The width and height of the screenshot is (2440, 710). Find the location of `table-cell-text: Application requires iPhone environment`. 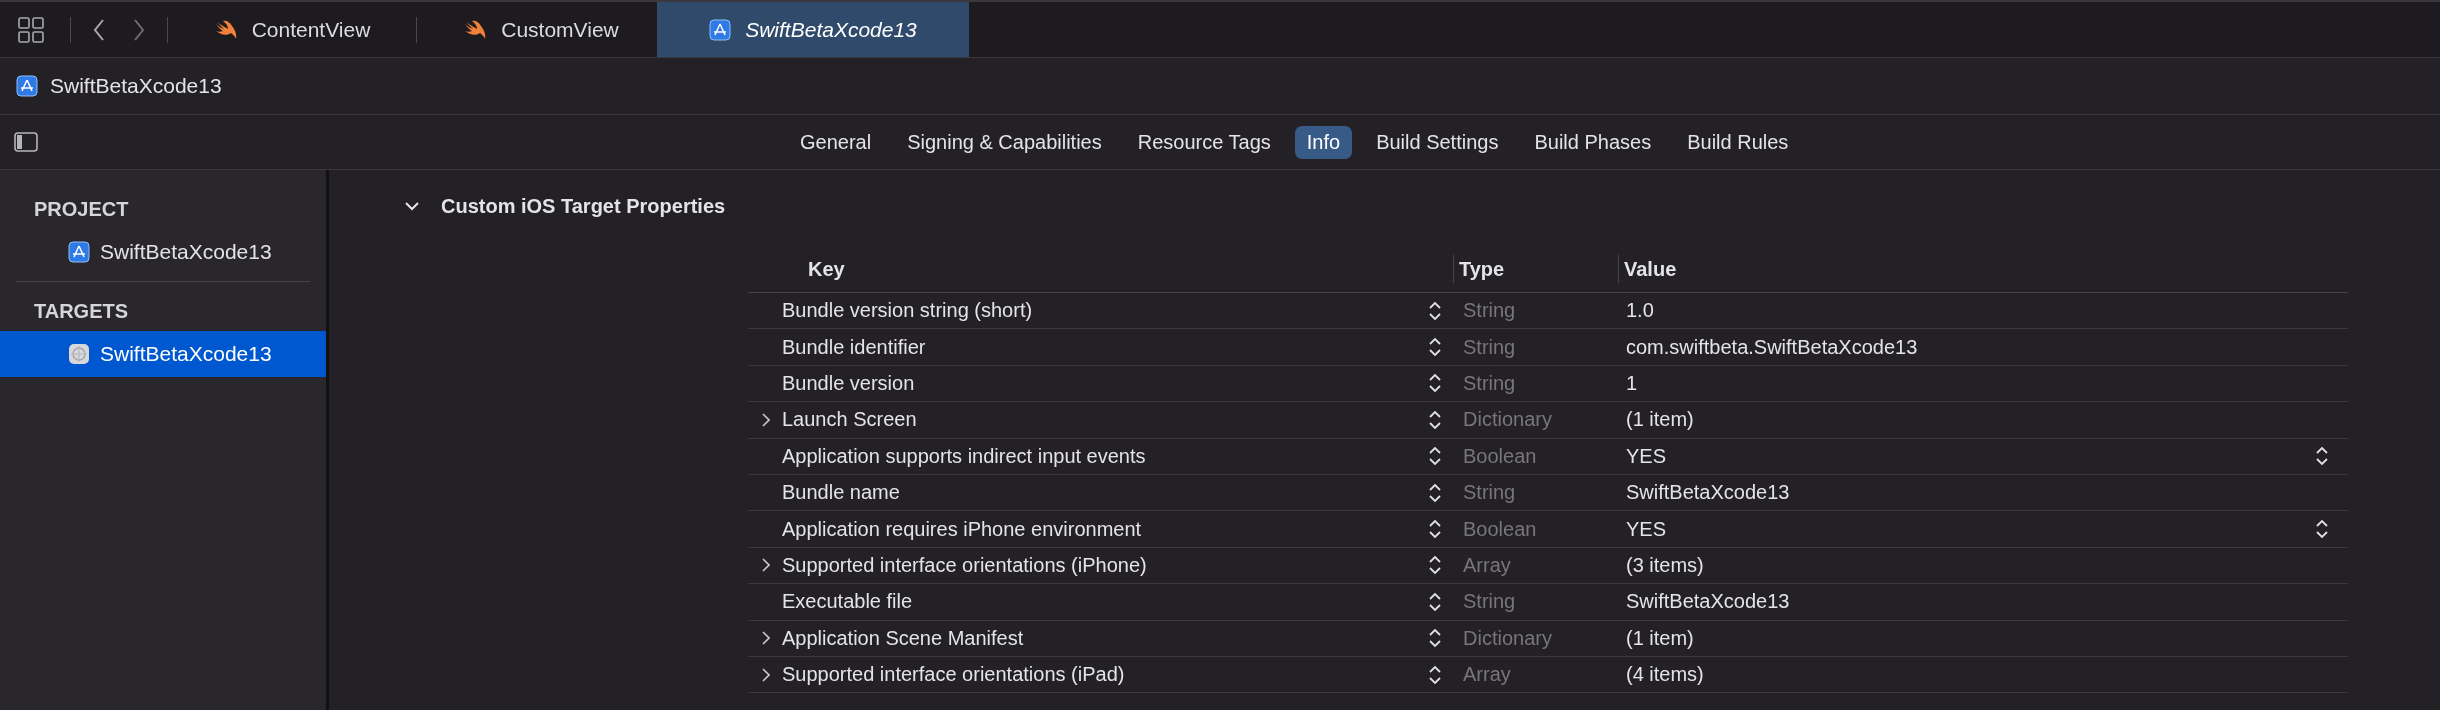

table-cell-text: Application requires iPhone environment is located at coordinates (962, 529).